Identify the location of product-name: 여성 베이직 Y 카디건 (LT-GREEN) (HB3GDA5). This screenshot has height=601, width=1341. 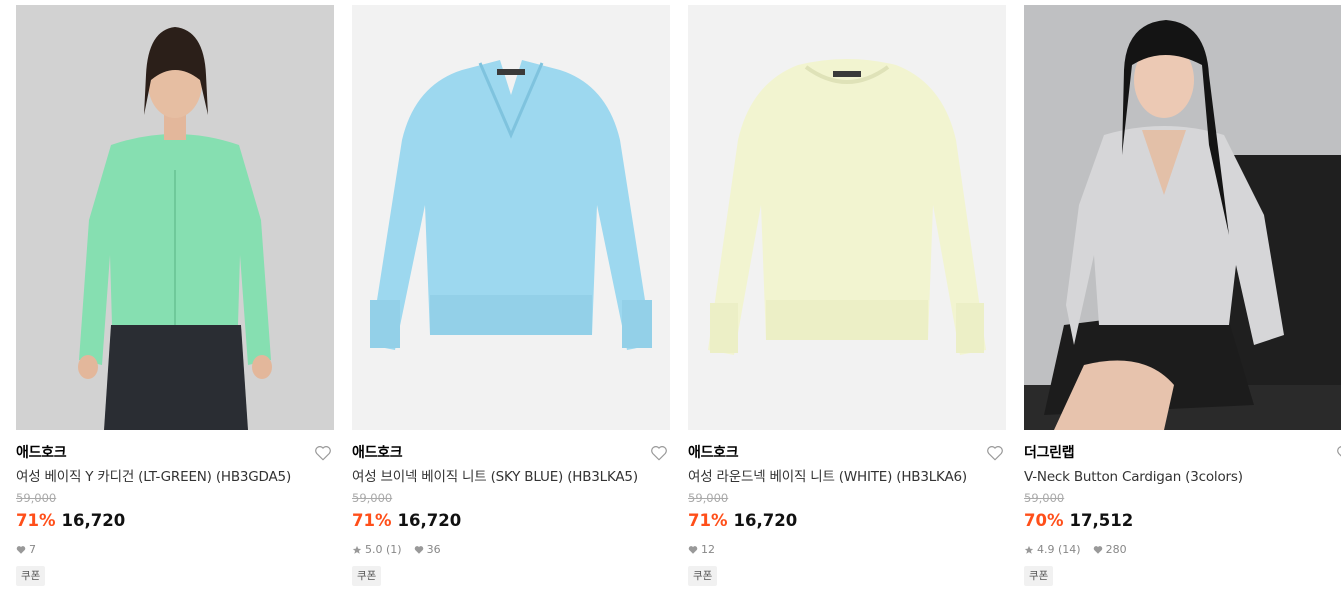
(175, 477).